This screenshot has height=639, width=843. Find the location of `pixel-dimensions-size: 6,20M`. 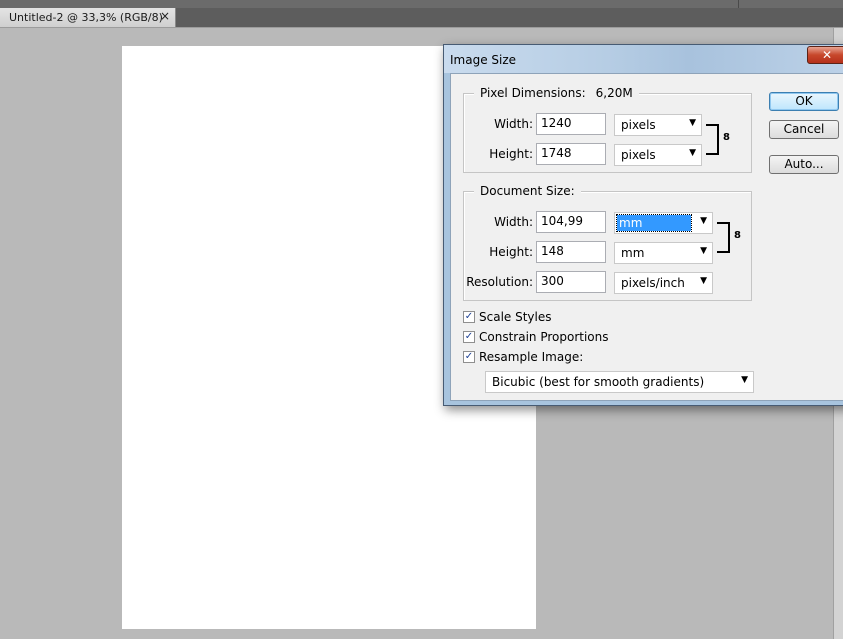

pixel-dimensions-size: 6,20M is located at coordinates (614, 93).